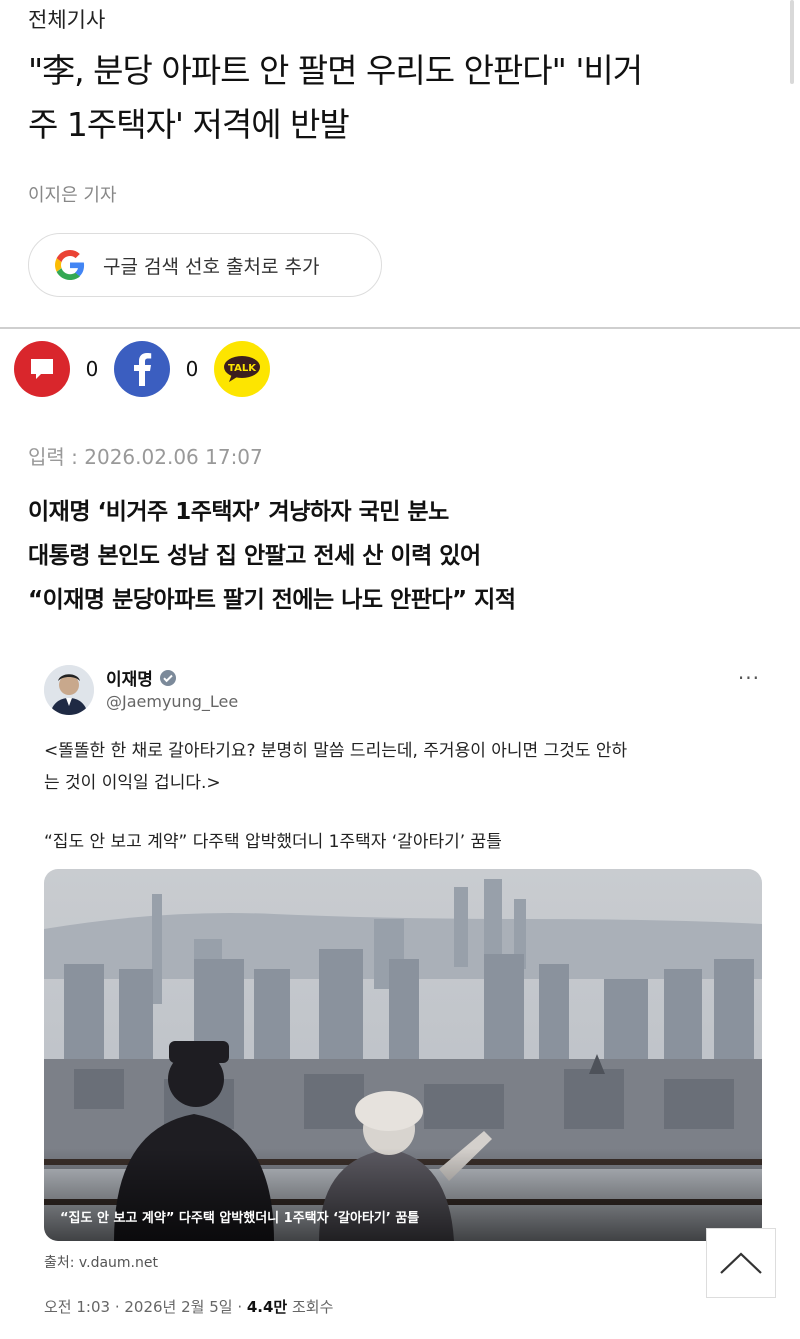  What do you see at coordinates (240, 1218) in the screenshot?
I see `photo-caption: “집도 안 보고 계약” 다주택 압박했더니 1주택자 ‘갈아타기’ 꿈틀` at bounding box center [240, 1218].